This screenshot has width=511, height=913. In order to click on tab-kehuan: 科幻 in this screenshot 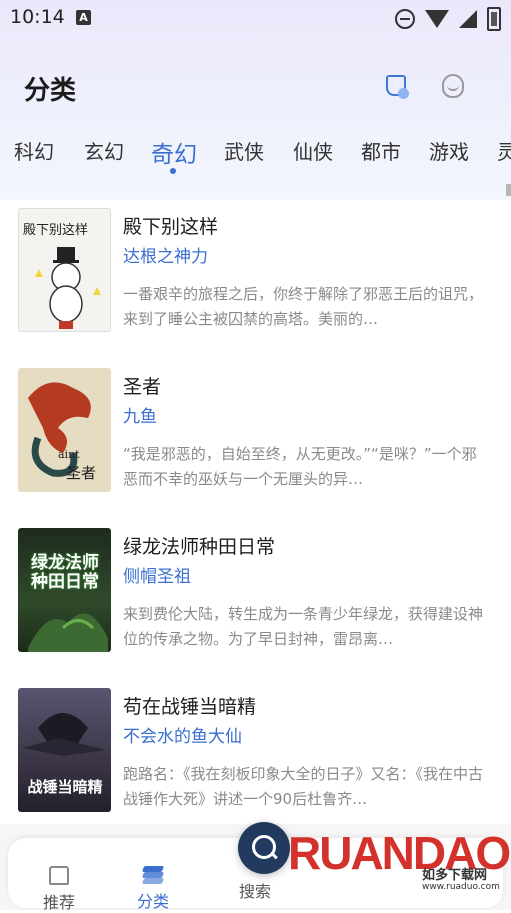, I will do `click(34, 150)`.